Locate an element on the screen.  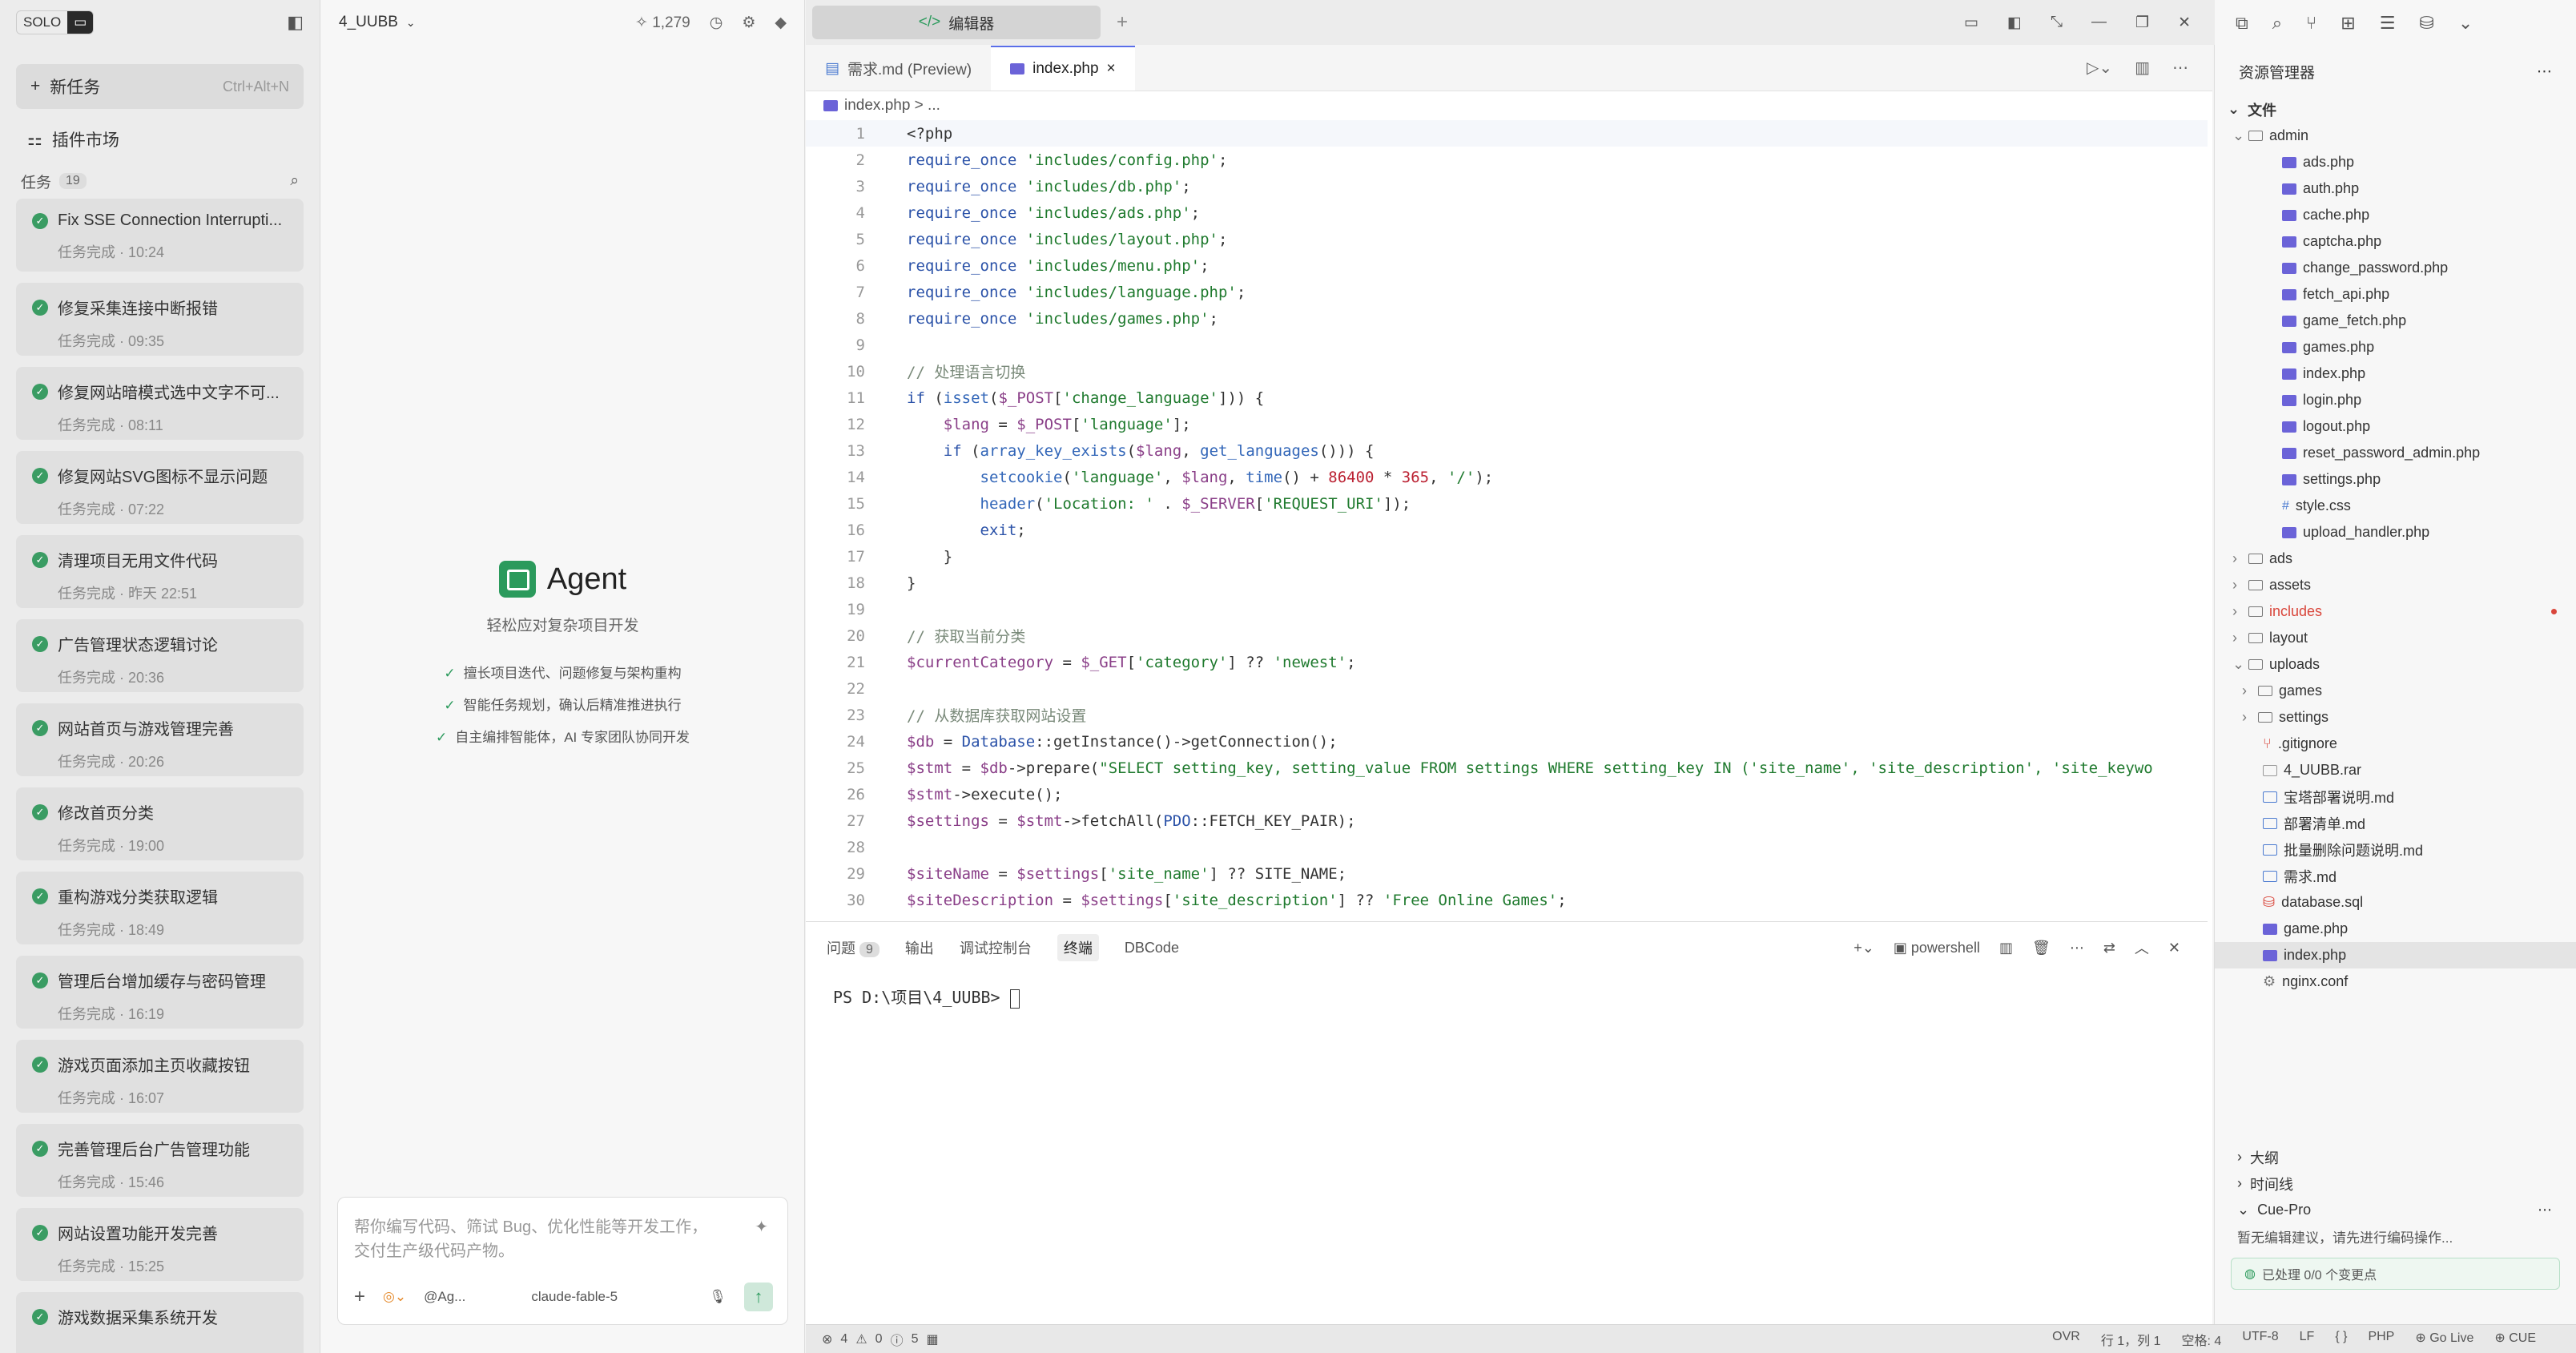
task-item: ✓ 修复网站SVG图标不显示问题 任务完成 · 07:22 is located at coordinates (160, 487).